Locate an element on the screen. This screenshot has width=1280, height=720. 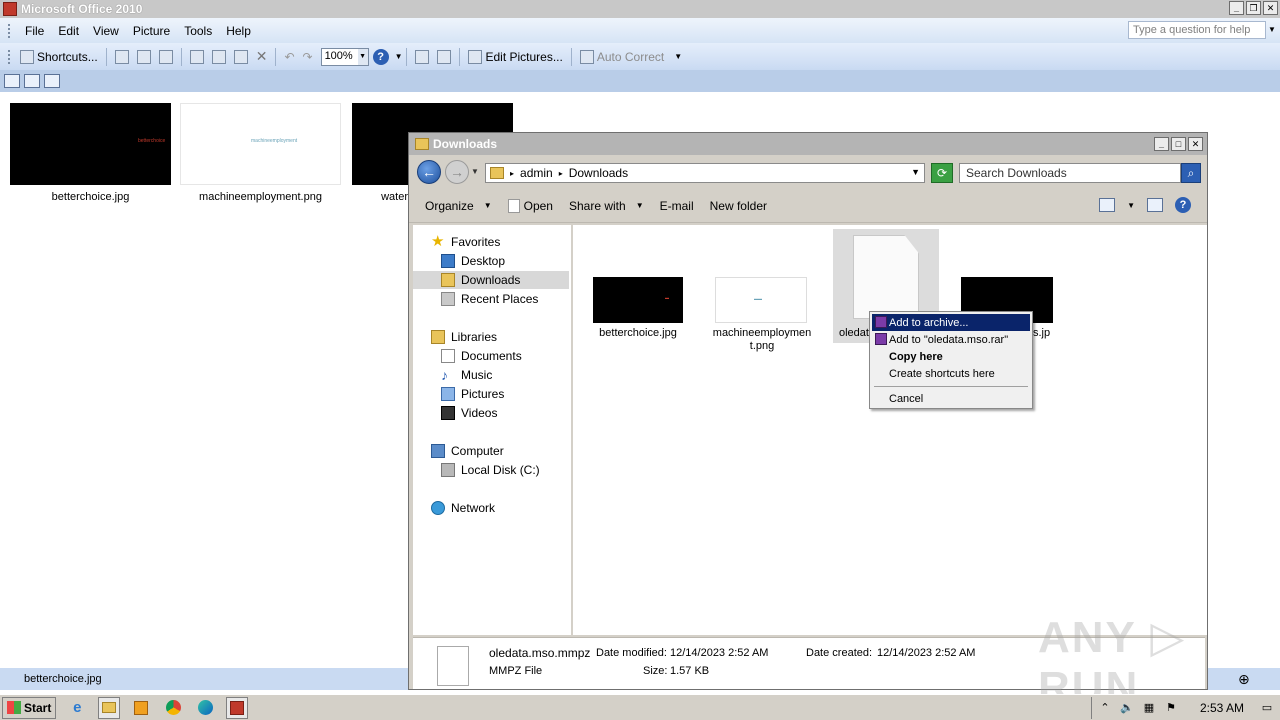
search-icon: ⌕ is located at coordinates (1191, 173).